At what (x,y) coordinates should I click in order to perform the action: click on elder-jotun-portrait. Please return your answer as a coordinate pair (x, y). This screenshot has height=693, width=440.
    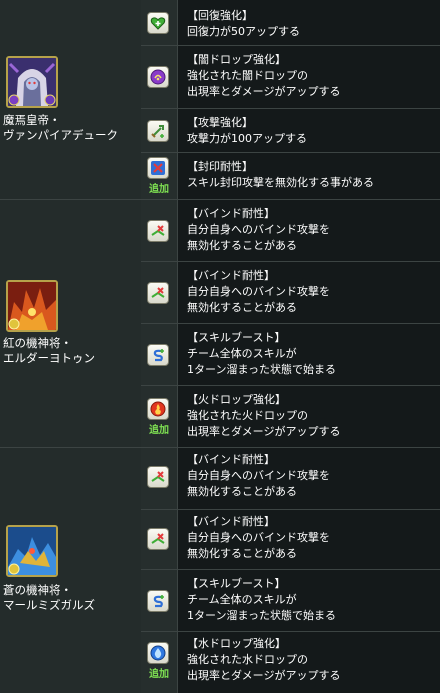
    Looking at the image, I should click on (32, 306).